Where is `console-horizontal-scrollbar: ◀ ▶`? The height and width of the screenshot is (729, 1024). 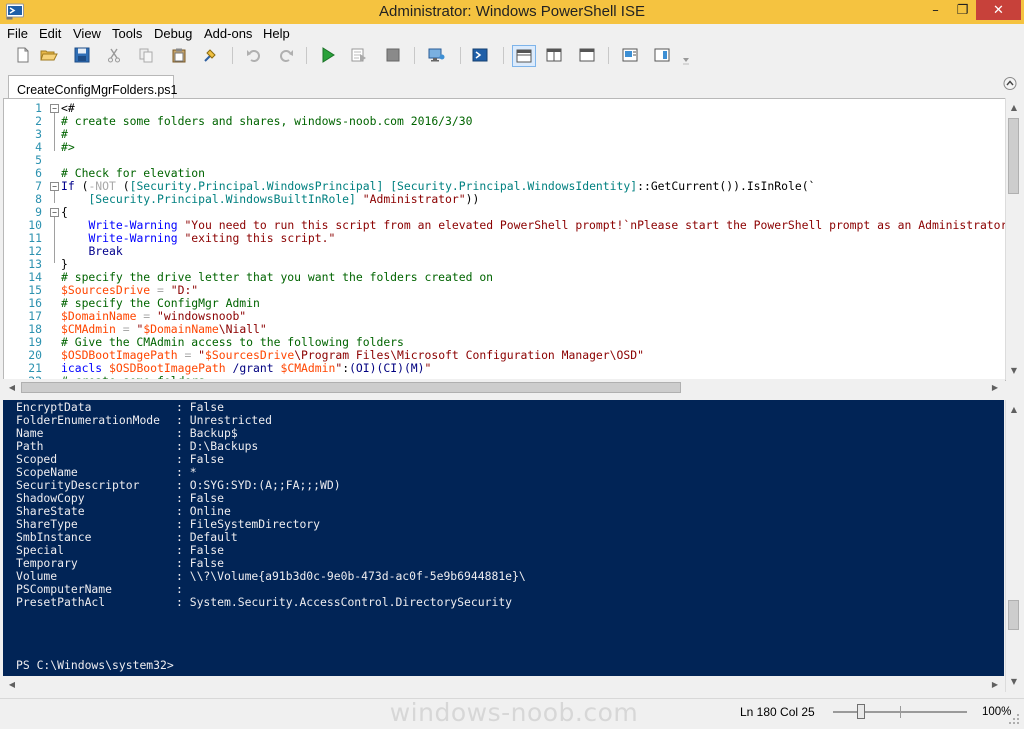 console-horizontal-scrollbar: ◀ ▶ is located at coordinates (504, 684).